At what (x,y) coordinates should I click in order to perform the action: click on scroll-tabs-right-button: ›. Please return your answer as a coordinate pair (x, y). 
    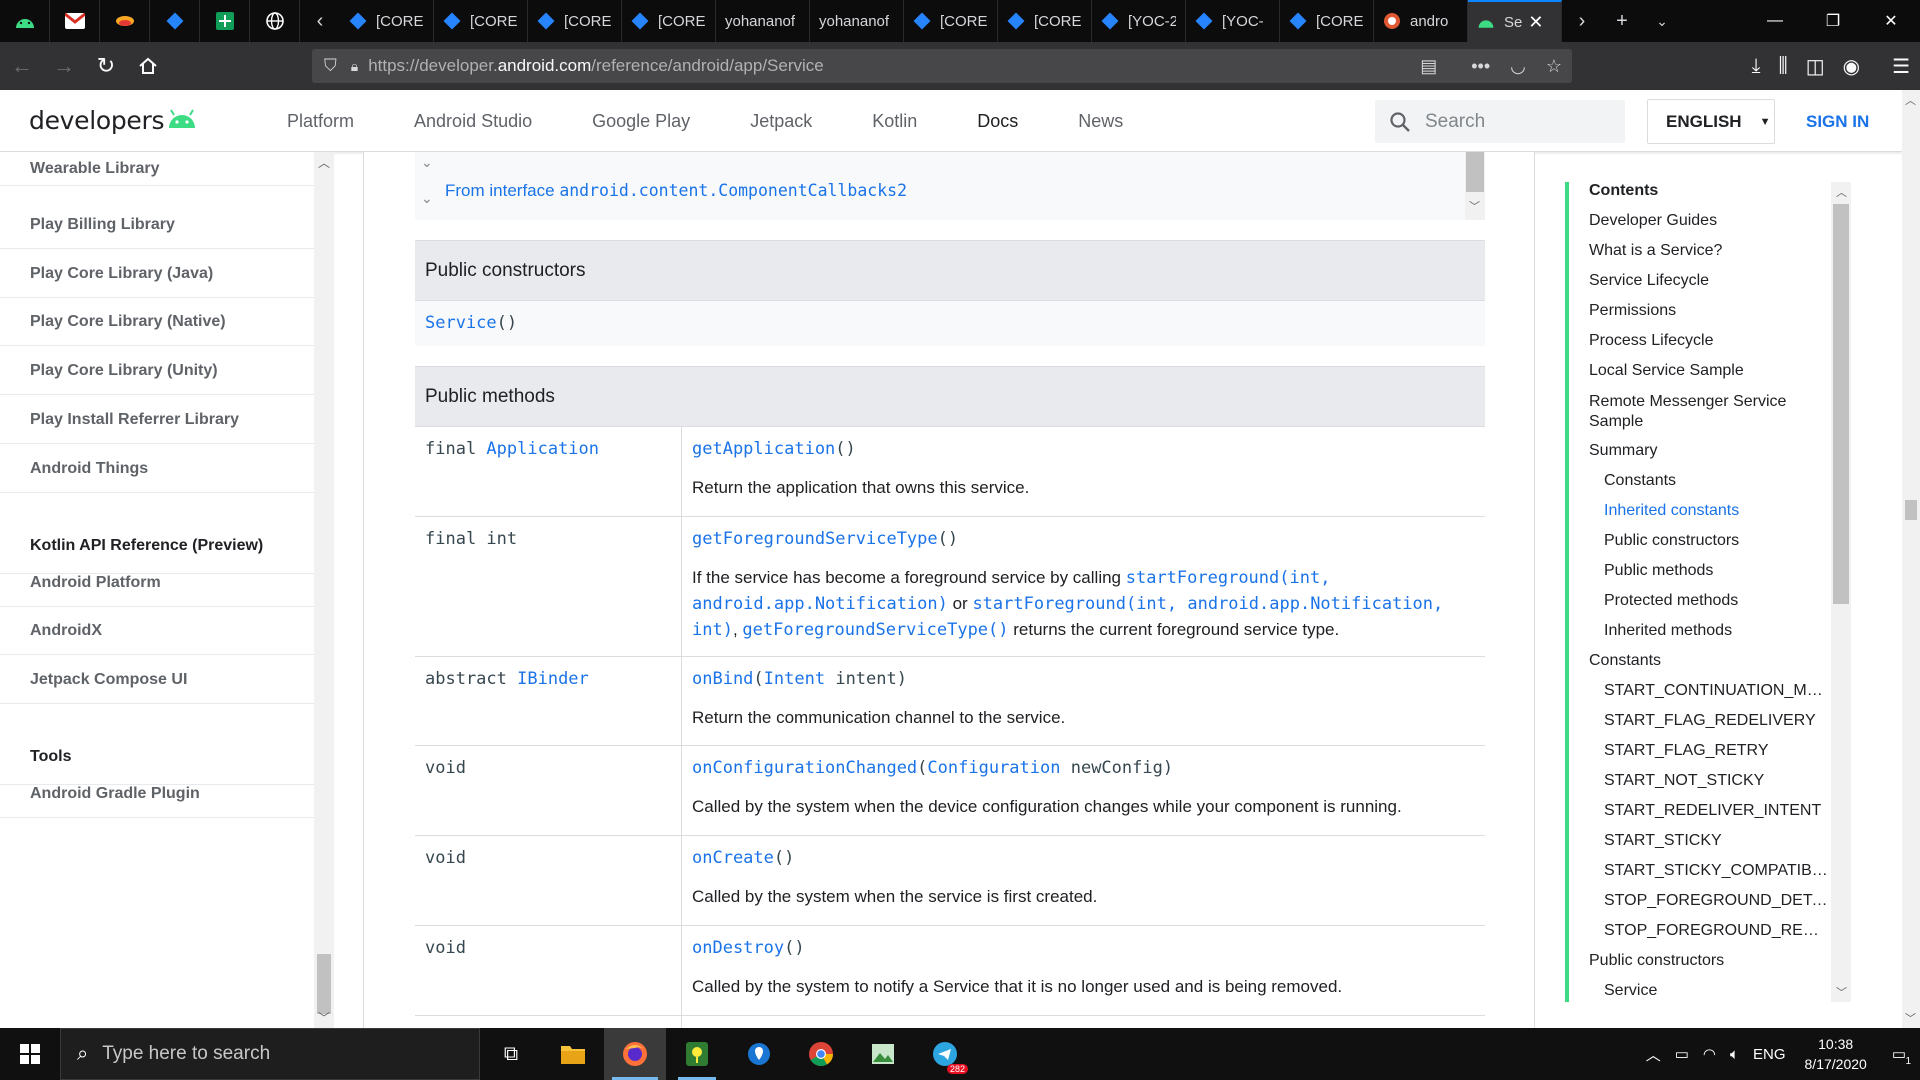
    Looking at the image, I should click on (1582, 21).